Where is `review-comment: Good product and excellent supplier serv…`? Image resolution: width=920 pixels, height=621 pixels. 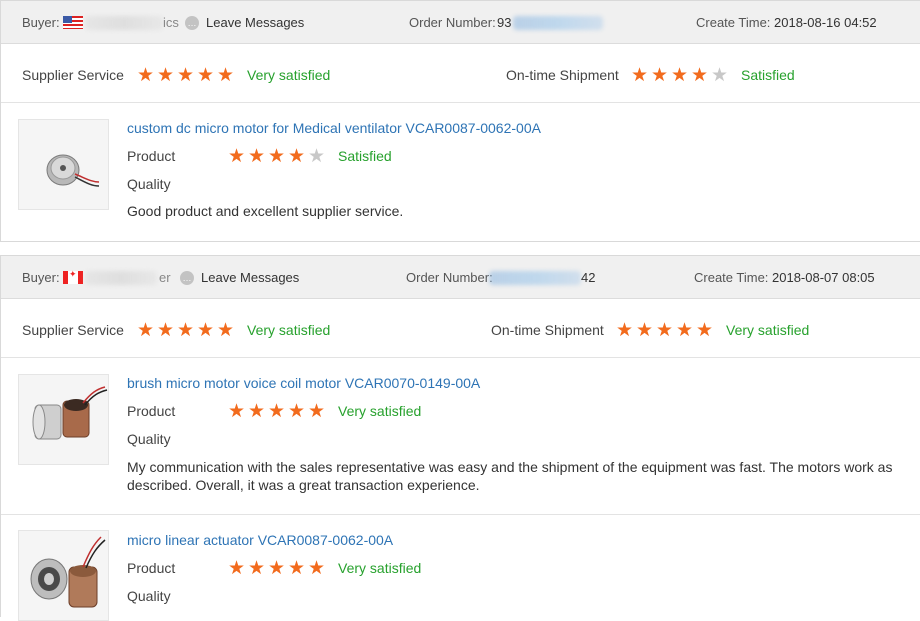
review-comment: Good product and excellent supplier serv… is located at coordinates (265, 211).